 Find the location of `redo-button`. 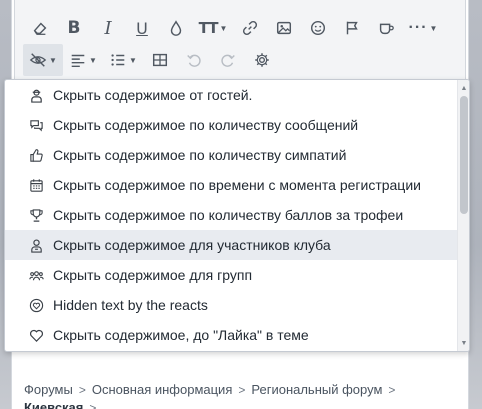

redo-button is located at coordinates (228, 60).